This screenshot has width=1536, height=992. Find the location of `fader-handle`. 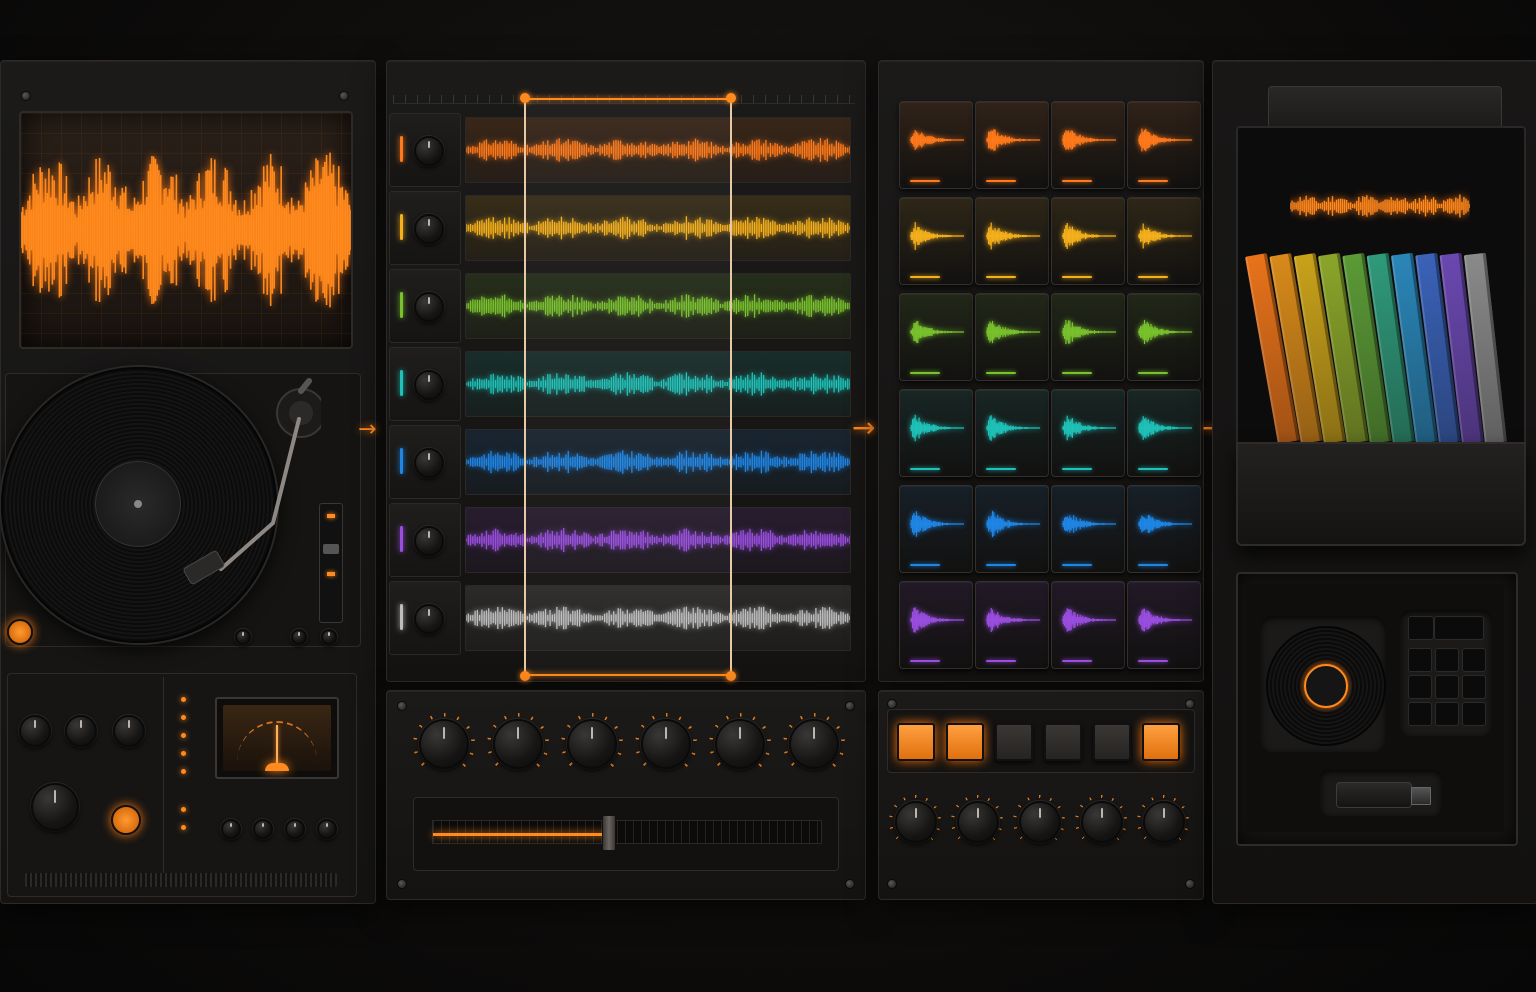

fader-handle is located at coordinates (608, 833).